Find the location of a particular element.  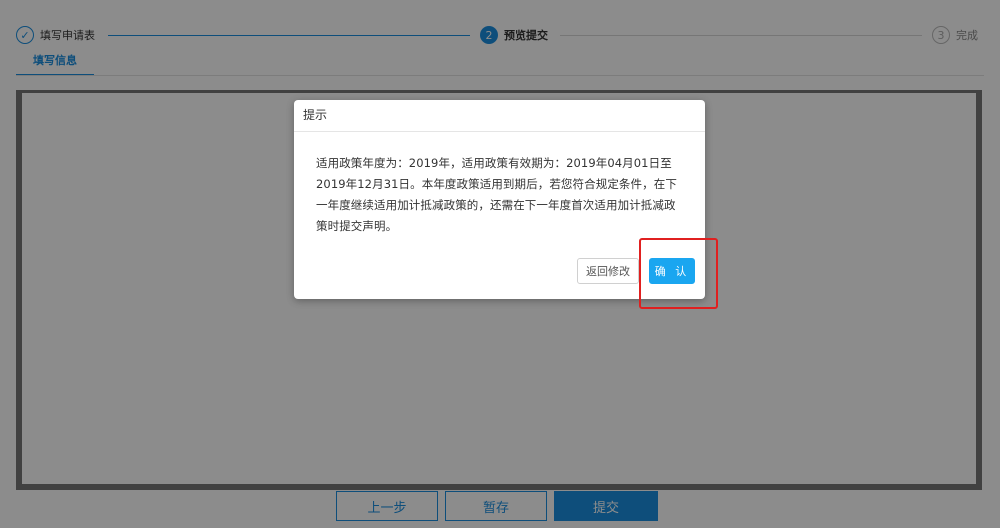

dialog-title: 提示 is located at coordinates (499, 116).